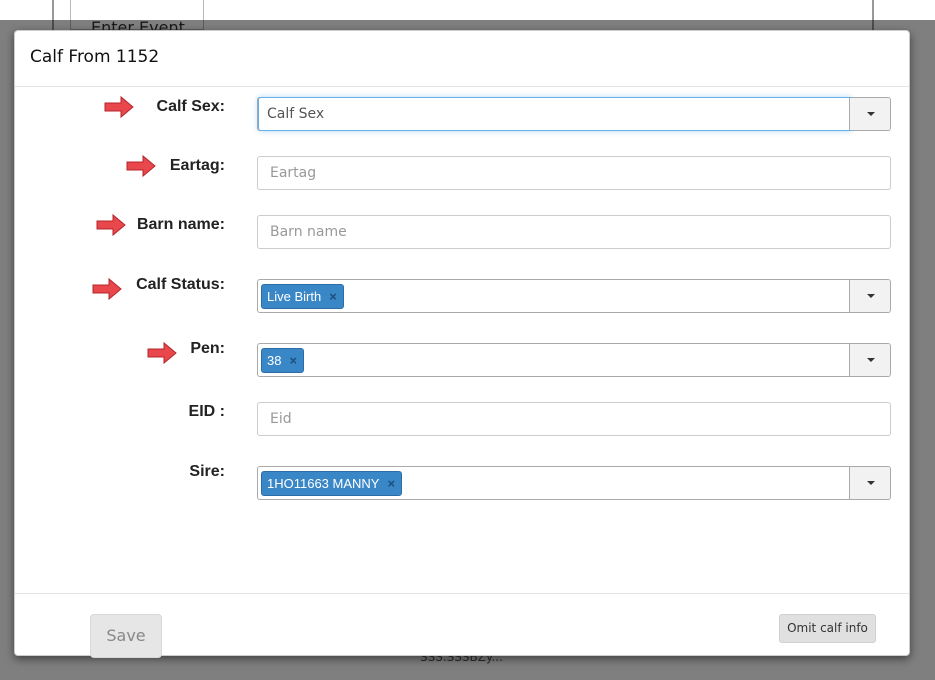 This screenshot has height=680, width=935. What do you see at coordinates (180, 284) in the screenshot?
I see `calf-status-label: Calf Status:` at bounding box center [180, 284].